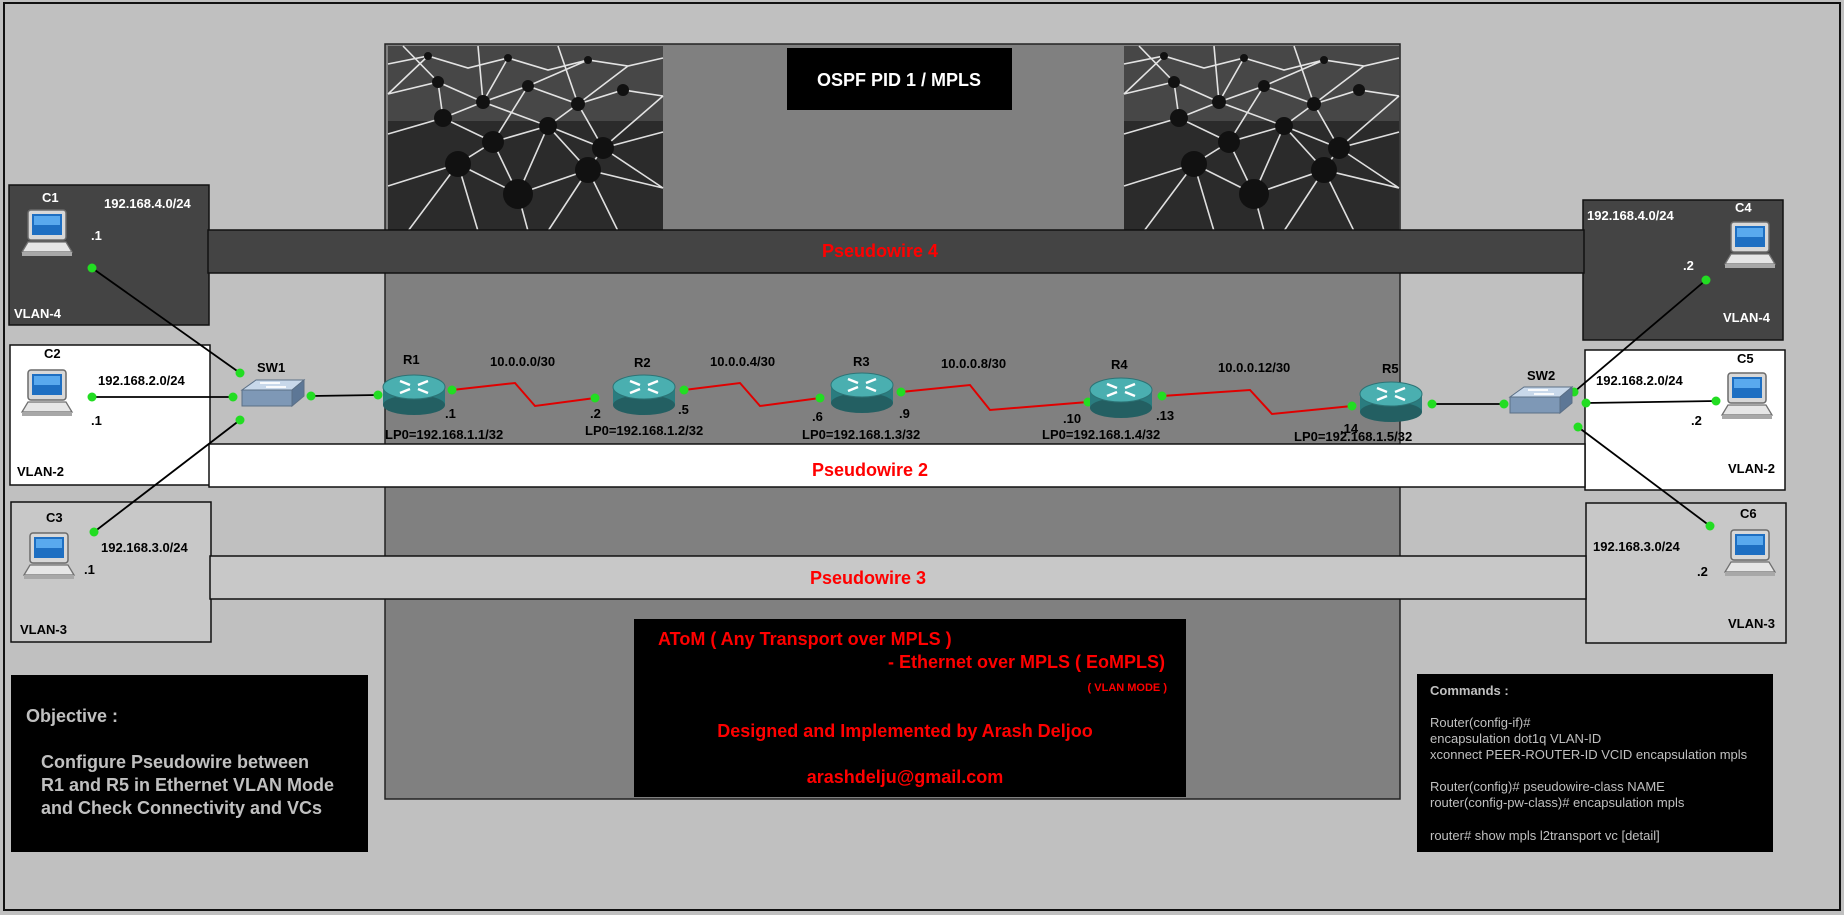 Image resolution: width=1844 pixels, height=915 pixels. What do you see at coordinates (805, 639) in the screenshot?
I see `info-line-1: AToM ( Any Transport over MPLS )` at bounding box center [805, 639].